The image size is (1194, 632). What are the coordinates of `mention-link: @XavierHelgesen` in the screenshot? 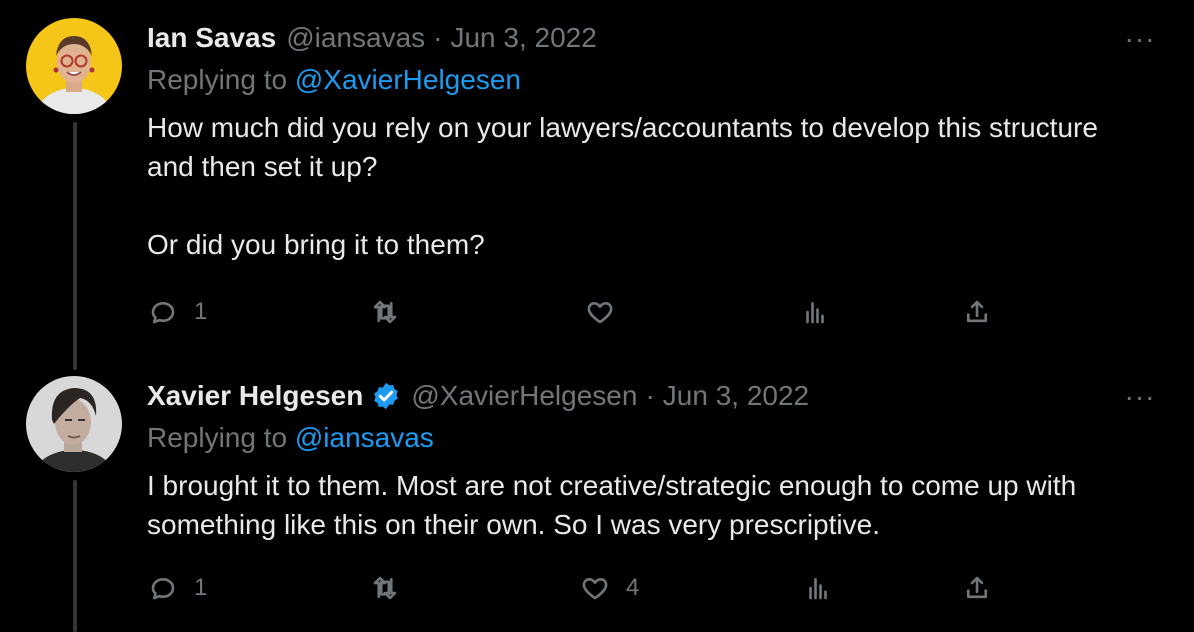 It's located at (408, 79).